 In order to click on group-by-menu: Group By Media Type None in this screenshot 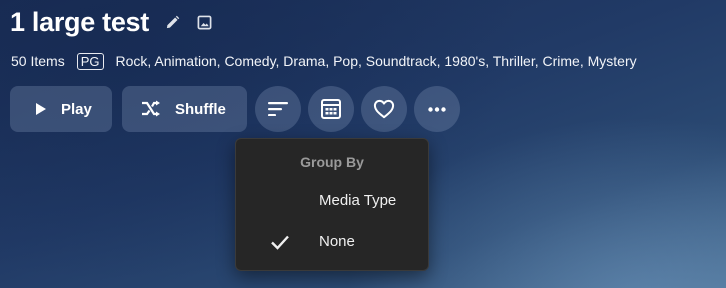, I will do `click(332, 204)`.